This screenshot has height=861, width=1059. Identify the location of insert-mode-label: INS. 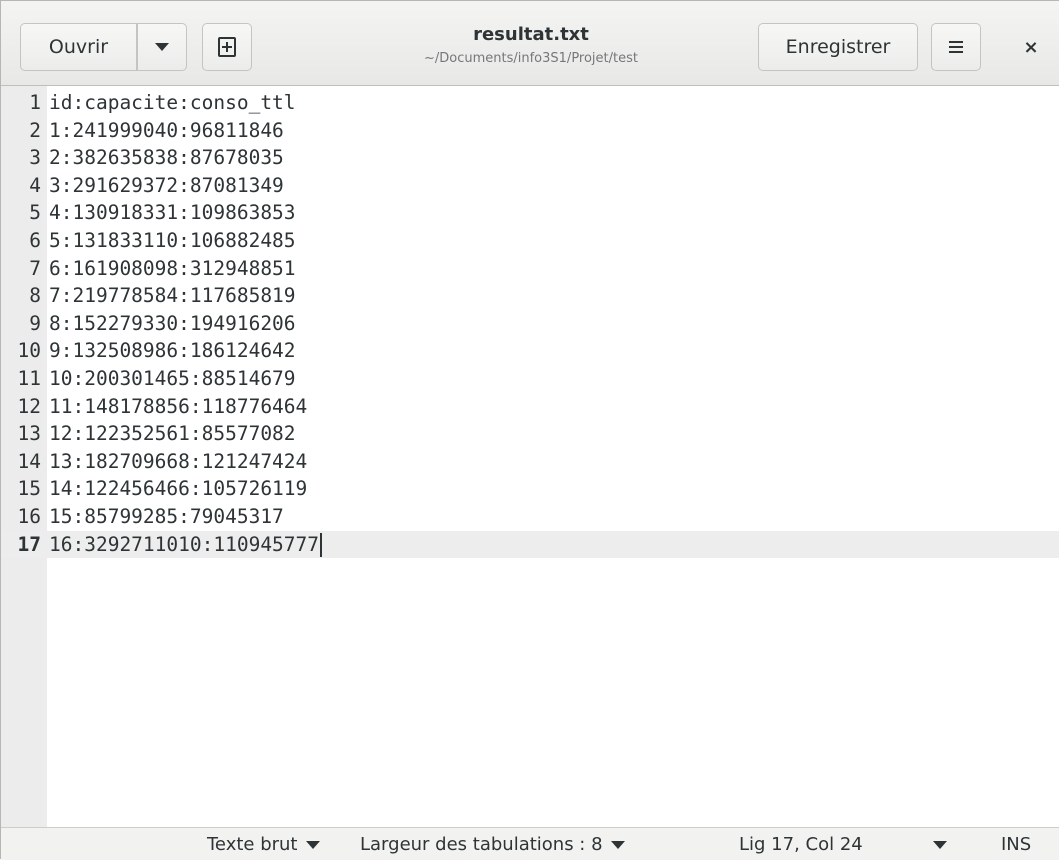
(1016, 844).